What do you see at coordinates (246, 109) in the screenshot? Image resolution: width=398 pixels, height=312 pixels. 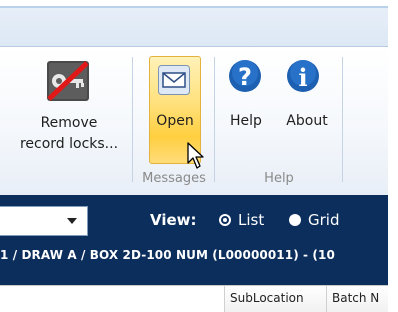 I see `help-button: ? Help` at bounding box center [246, 109].